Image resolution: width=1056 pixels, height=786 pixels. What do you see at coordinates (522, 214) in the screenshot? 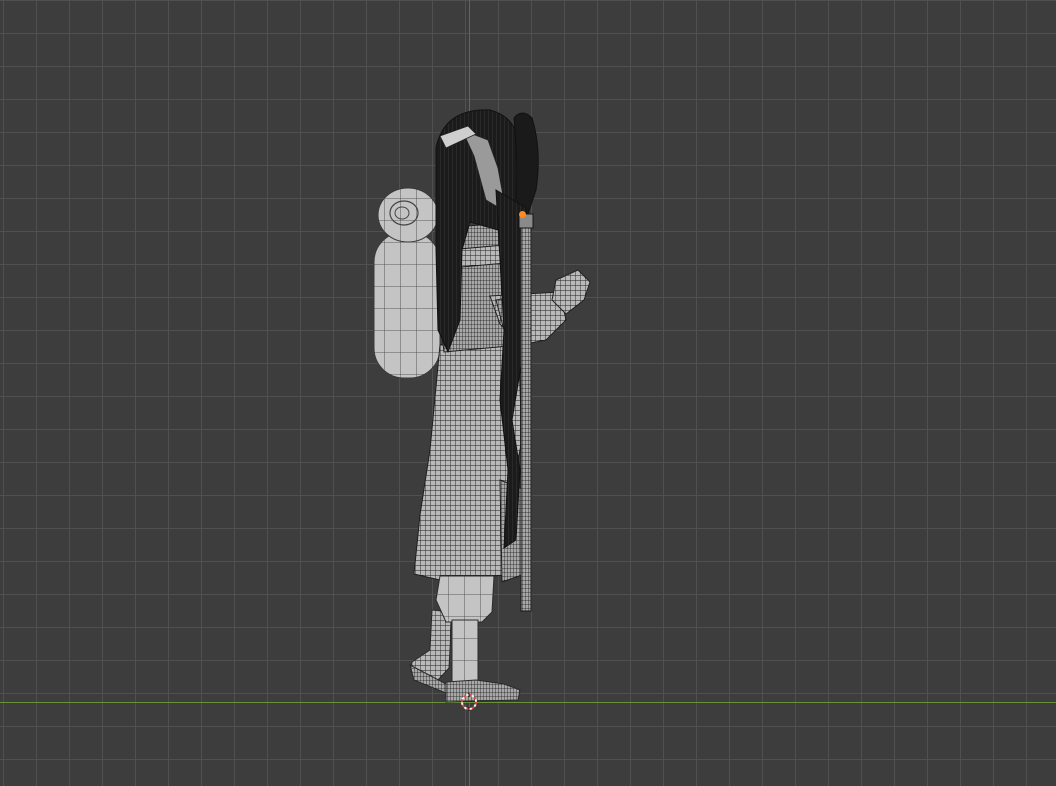
I see `origin-dot-icon` at bounding box center [522, 214].